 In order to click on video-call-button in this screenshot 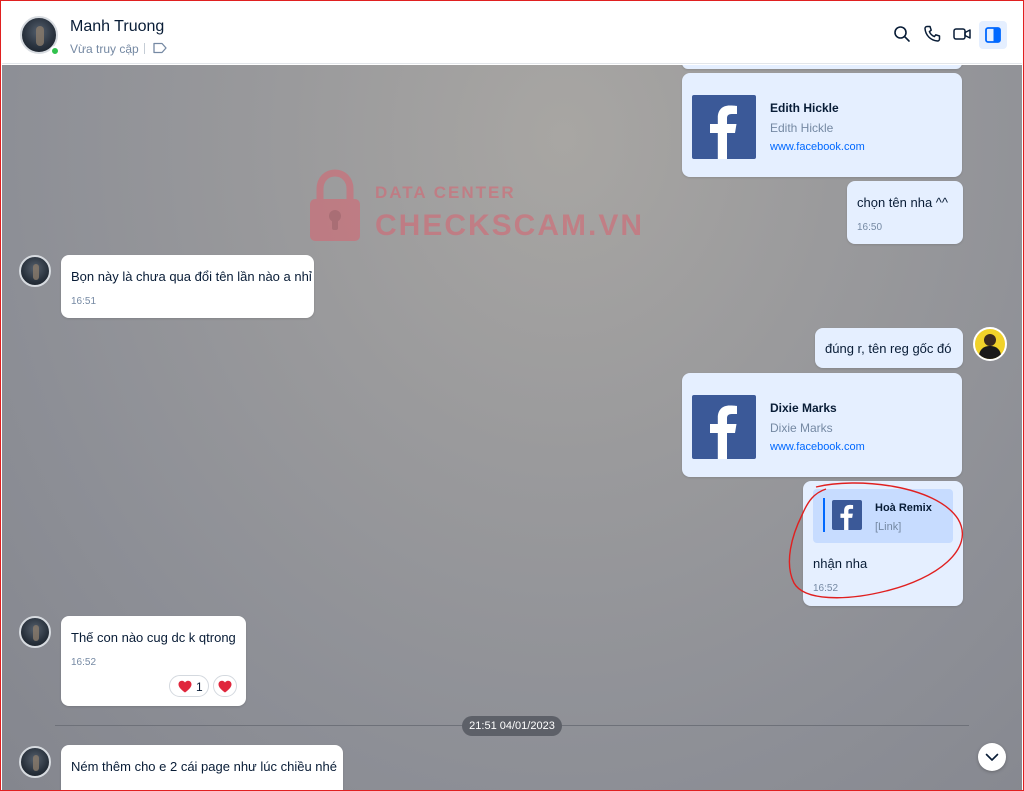, I will do `click(962, 34)`.